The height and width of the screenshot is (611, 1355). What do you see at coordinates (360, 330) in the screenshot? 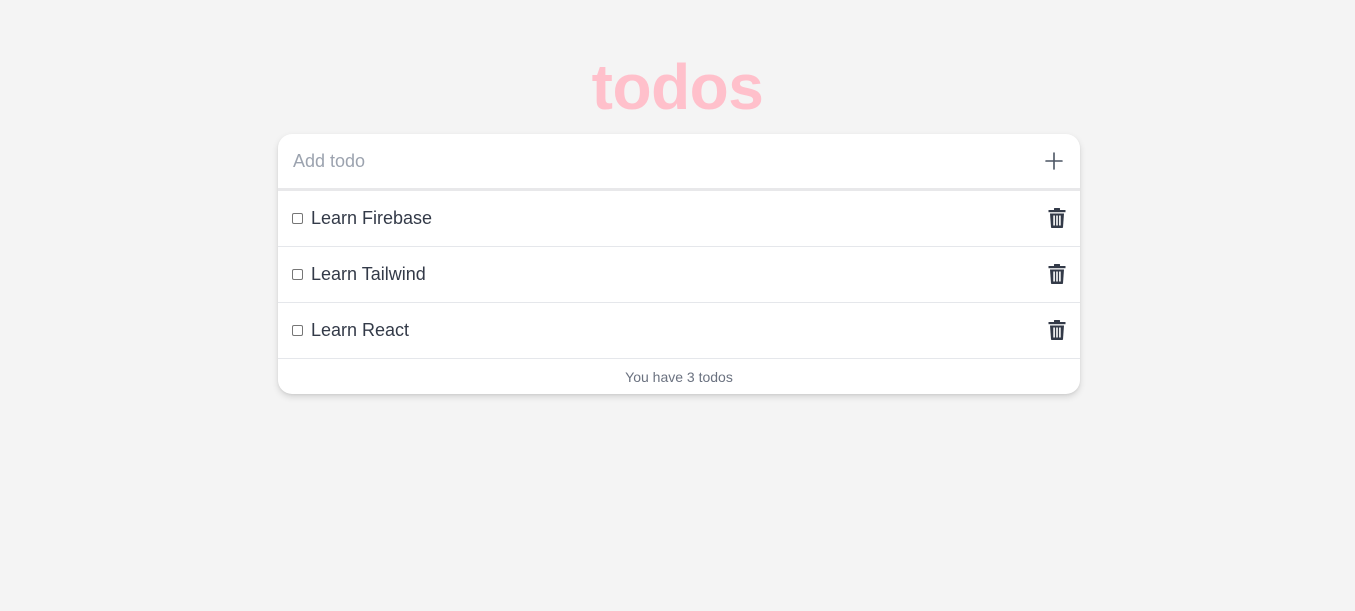
I see `todo-label: Learn React` at bounding box center [360, 330].